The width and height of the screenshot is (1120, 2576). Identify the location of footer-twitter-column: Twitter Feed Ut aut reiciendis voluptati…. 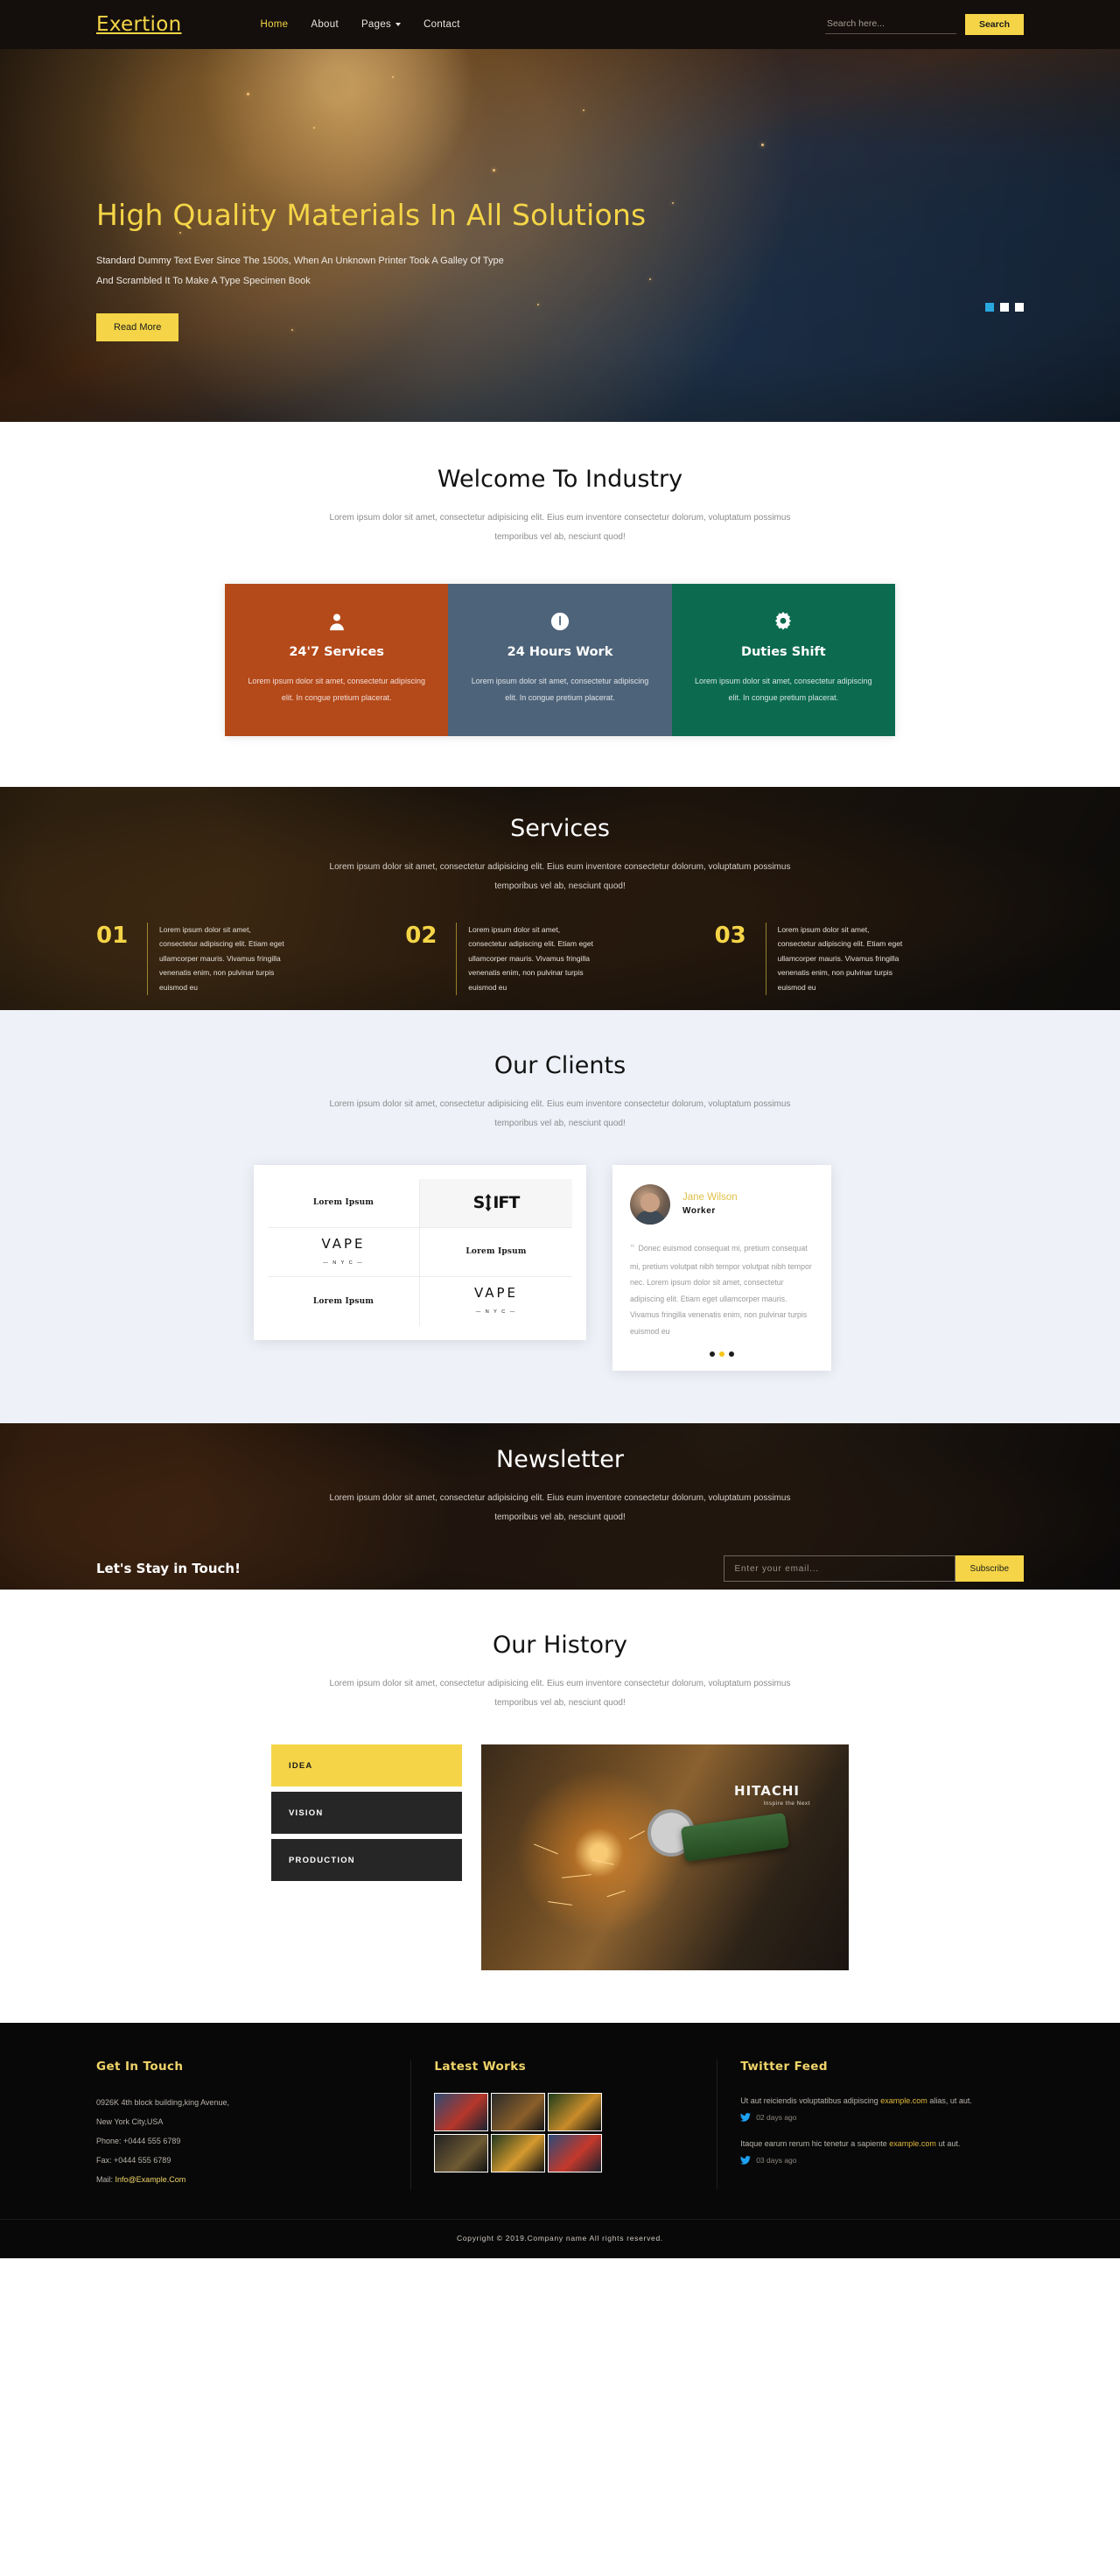
(871, 2124).